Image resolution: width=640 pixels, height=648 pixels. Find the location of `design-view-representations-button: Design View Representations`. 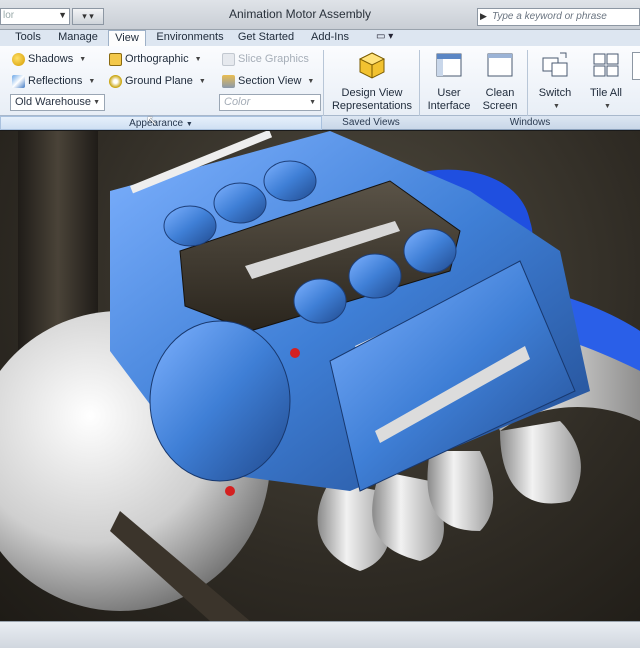

design-view-representations-button: Design View Representations is located at coordinates (372, 81).